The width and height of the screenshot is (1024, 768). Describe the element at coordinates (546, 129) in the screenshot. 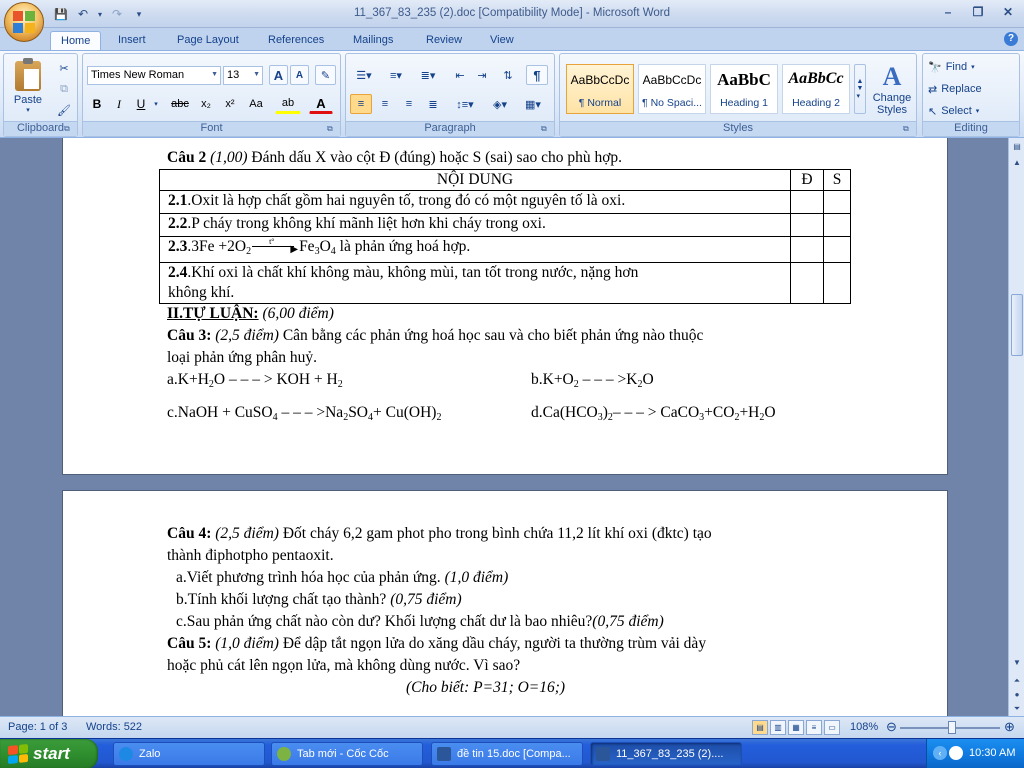

I see `paragraph-launcher-icon: ⧉` at that location.